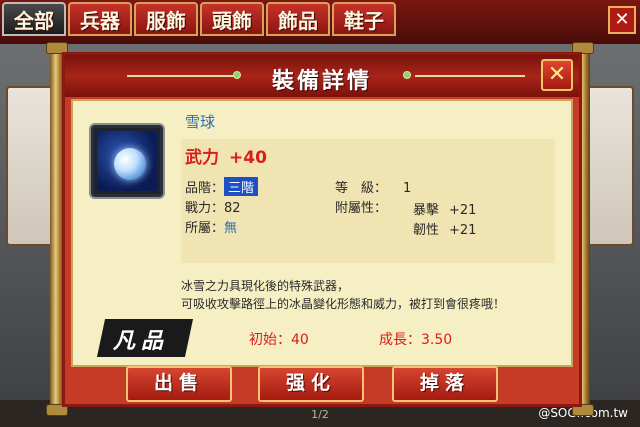  Describe the element at coordinates (426, 210) in the screenshot. I see `attr-name: 暴擊` at that location.